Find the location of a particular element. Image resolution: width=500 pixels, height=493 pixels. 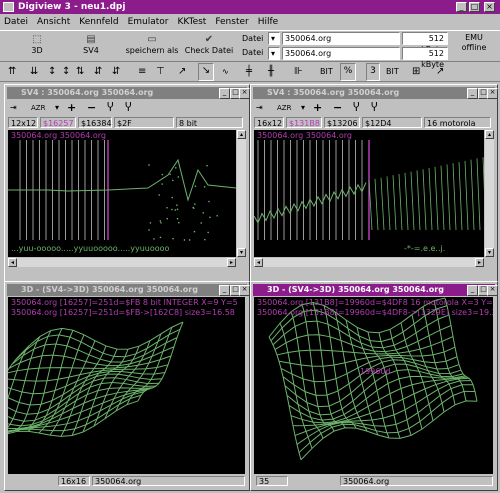

menu-emulator: Emulator is located at coordinates (148, 22).